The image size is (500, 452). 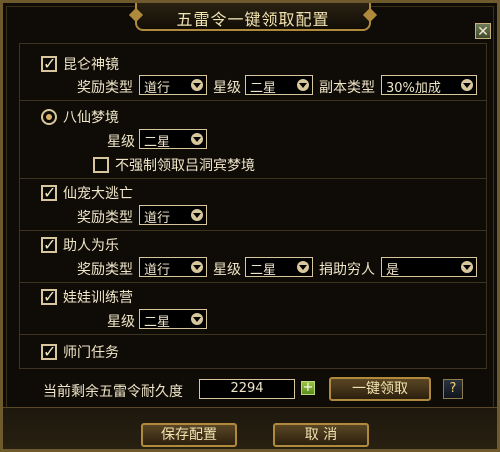 I want to click on bottom-bar, so click(x=250, y=428).